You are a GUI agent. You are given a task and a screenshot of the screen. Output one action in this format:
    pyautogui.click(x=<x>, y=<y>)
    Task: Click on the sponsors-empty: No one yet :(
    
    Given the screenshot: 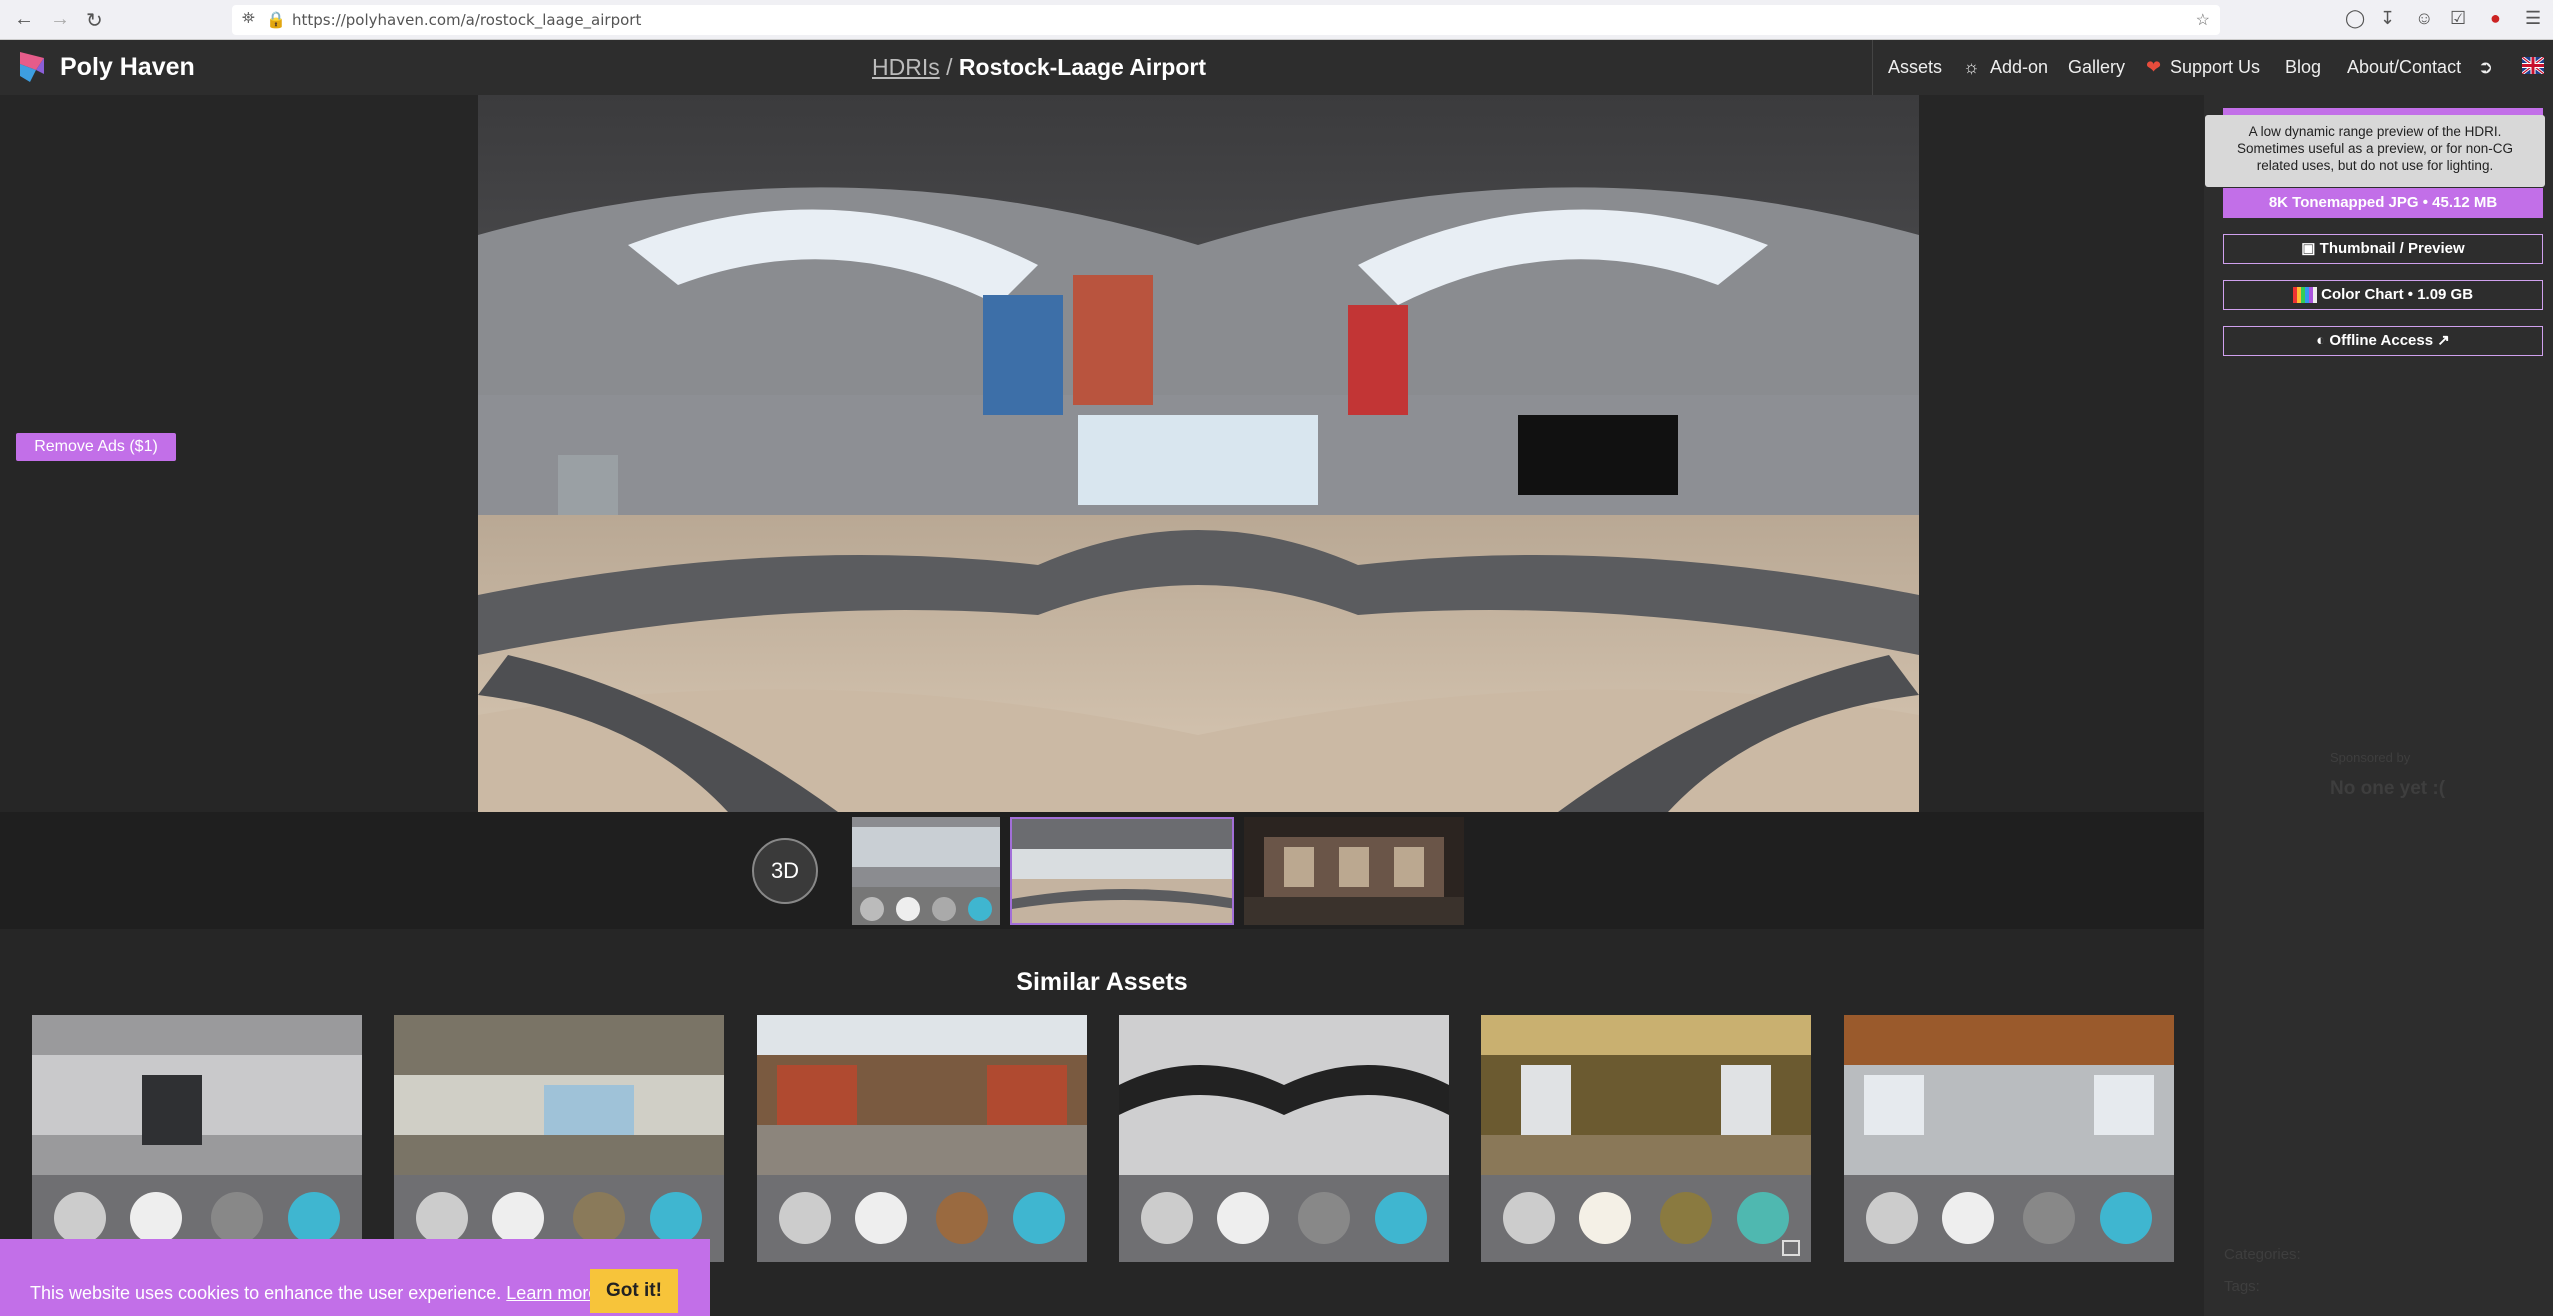 What is the action you would take?
    pyautogui.click(x=2388, y=788)
    